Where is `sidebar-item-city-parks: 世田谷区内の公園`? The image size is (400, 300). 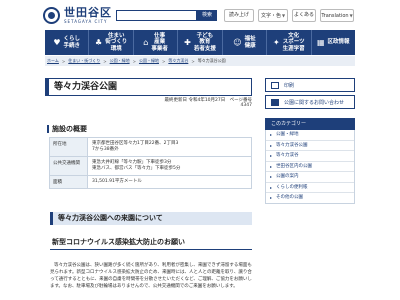
sidebar-item-city-parks: 世田谷区内の公園 is located at coordinates (310, 167).